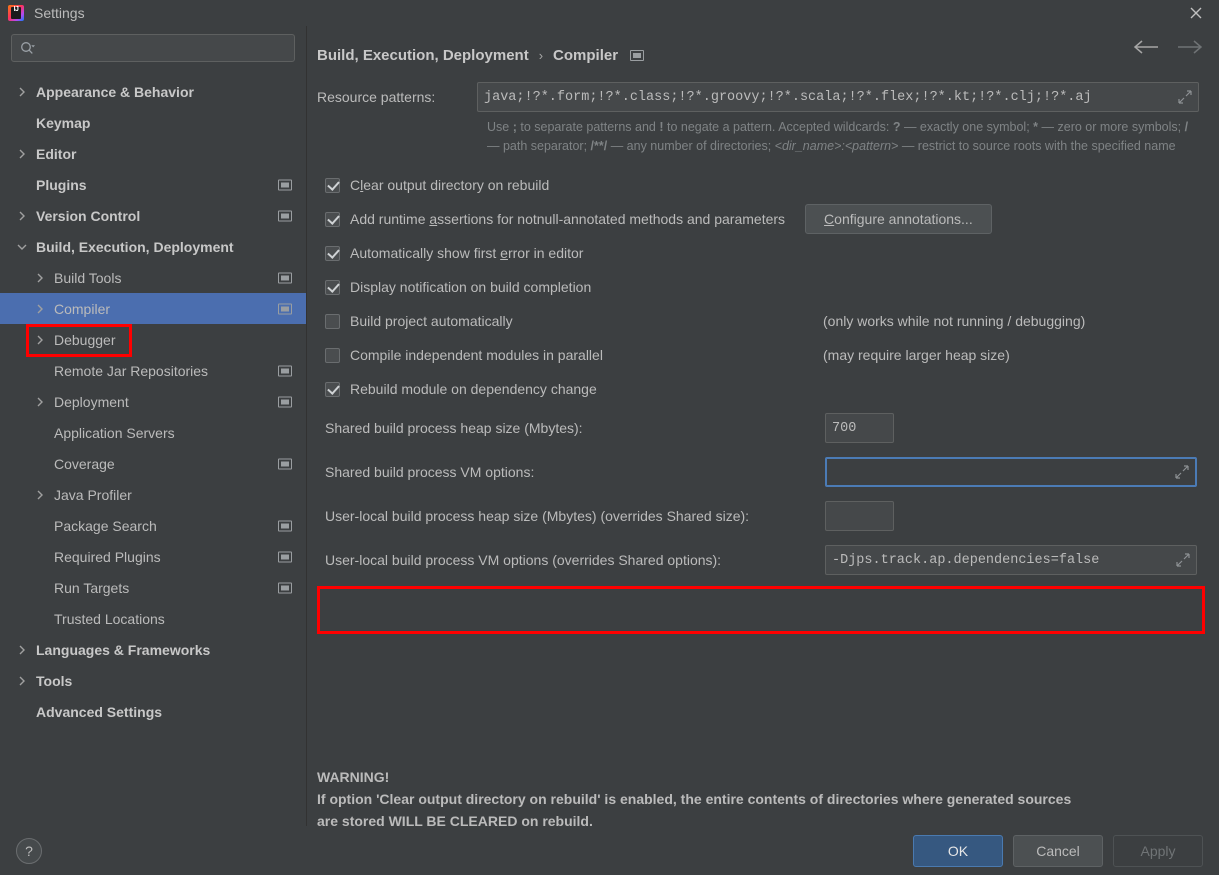  Describe the element at coordinates (153, 277) in the screenshot. I see `sidebar-item-build-tools: Build Tools` at that location.